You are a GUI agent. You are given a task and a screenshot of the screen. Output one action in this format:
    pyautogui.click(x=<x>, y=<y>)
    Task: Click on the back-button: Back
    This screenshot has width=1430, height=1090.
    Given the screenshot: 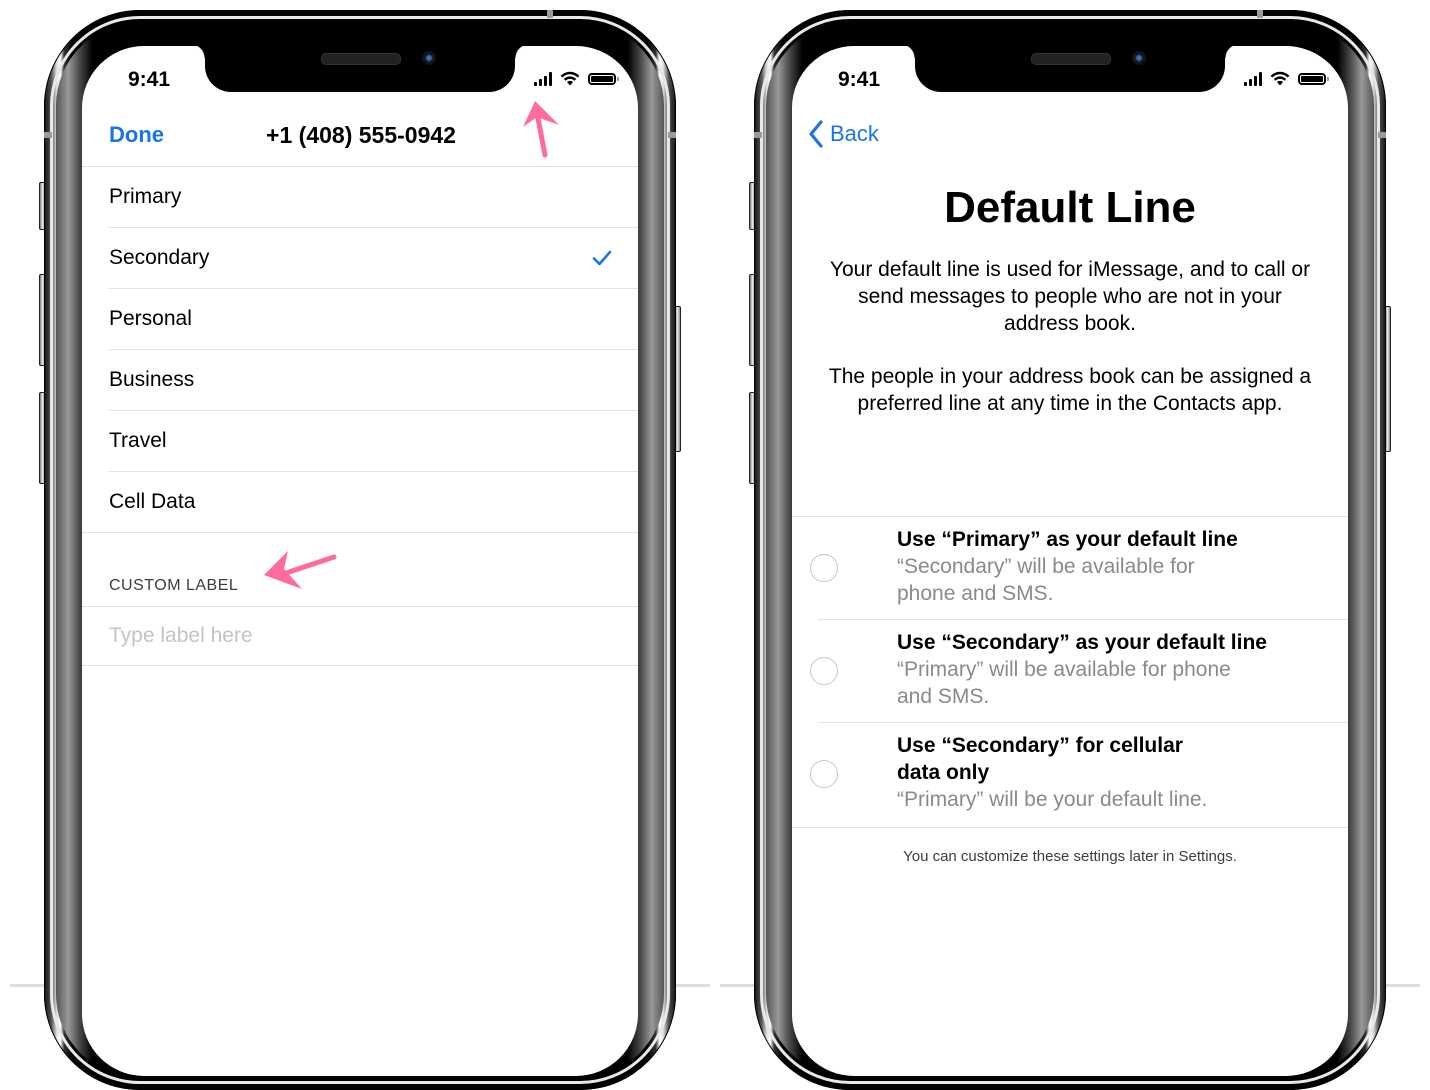 What is the action you would take?
    pyautogui.click(x=843, y=134)
    